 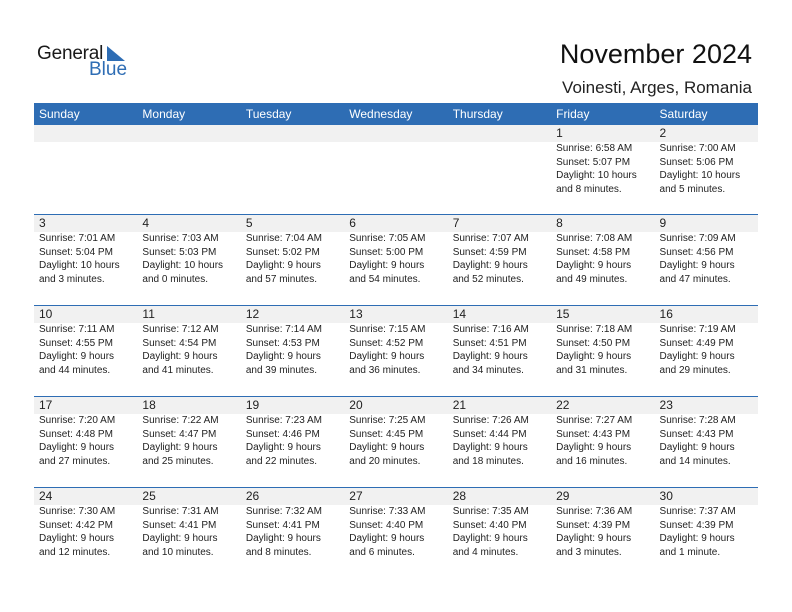 What do you see at coordinates (490, 329) in the screenshot?
I see `sunrise-text: Sunrise: 7:16 AM` at bounding box center [490, 329].